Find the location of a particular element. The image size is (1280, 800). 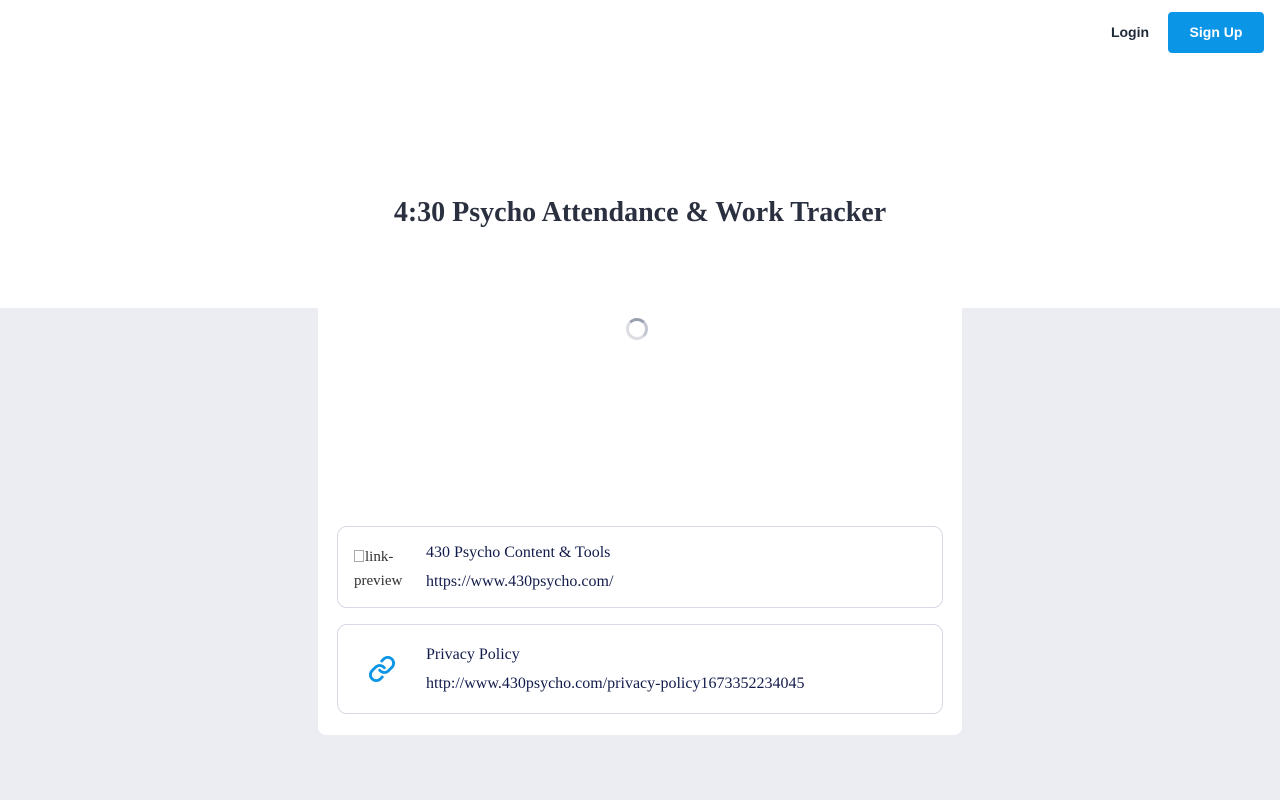

link-title: Privacy Policy is located at coordinates (473, 654).